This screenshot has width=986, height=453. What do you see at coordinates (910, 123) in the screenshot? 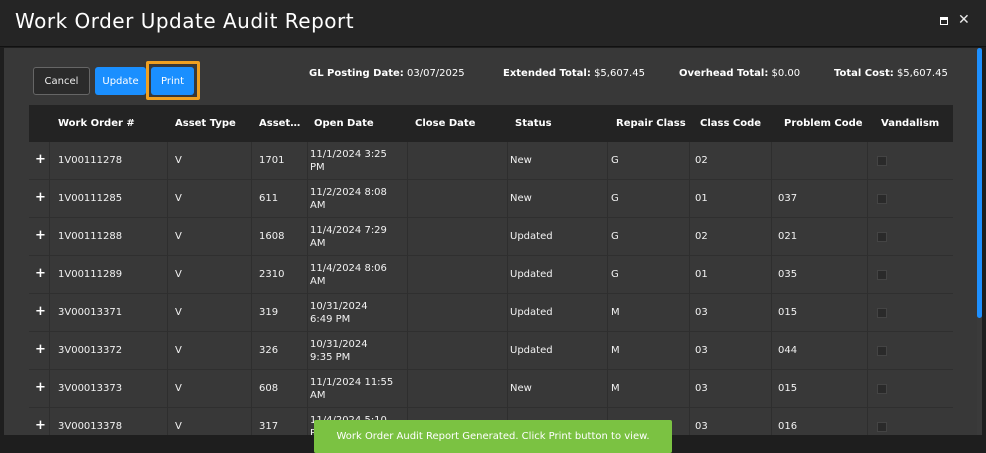
I see `col-header-vandalism: Vandalism` at bounding box center [910, 123].